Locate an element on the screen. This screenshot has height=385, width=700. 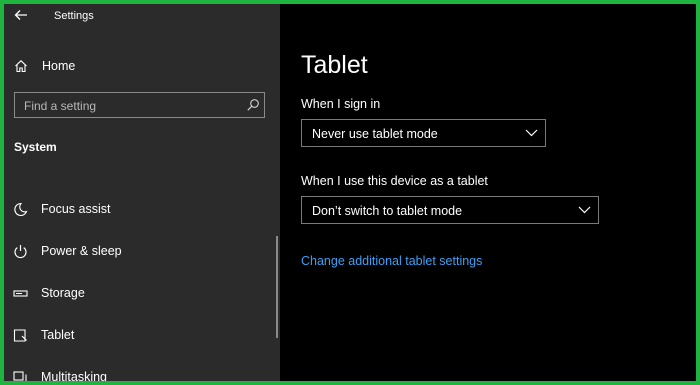
sidebar-item-label: Power & sleep is located at coordinates (81, 251).